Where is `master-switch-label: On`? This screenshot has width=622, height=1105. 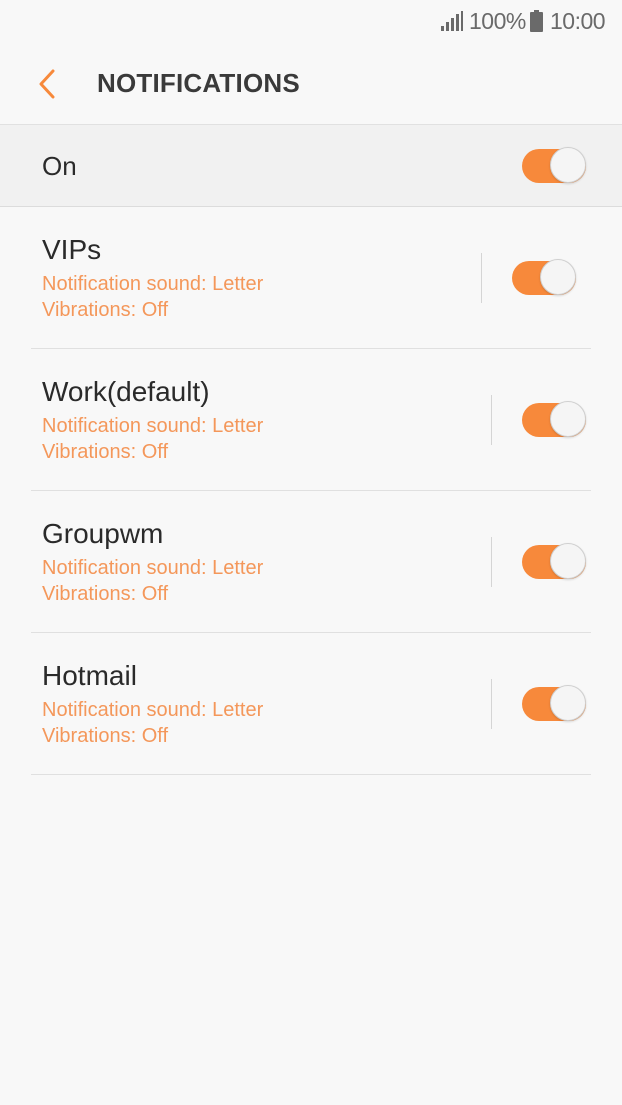
master-switch-label: On is located at coordinates (59, 166).